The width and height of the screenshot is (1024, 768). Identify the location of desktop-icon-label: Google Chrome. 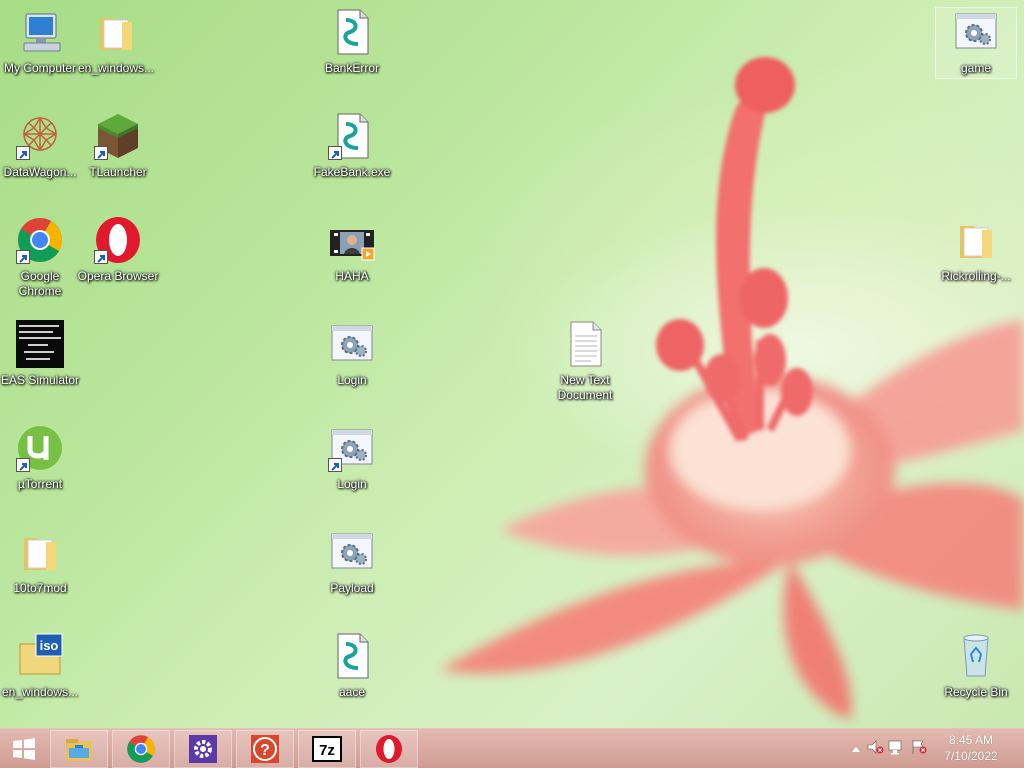
(40, 283).